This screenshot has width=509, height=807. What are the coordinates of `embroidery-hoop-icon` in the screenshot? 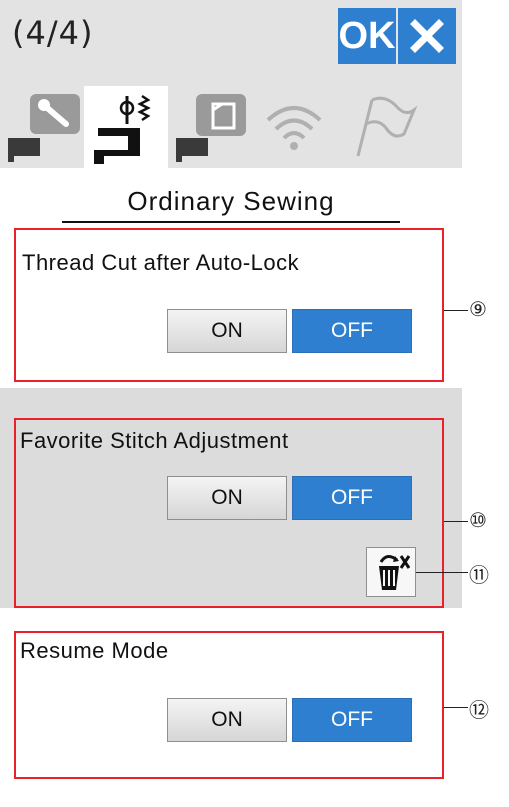 It's located at (211, 128).